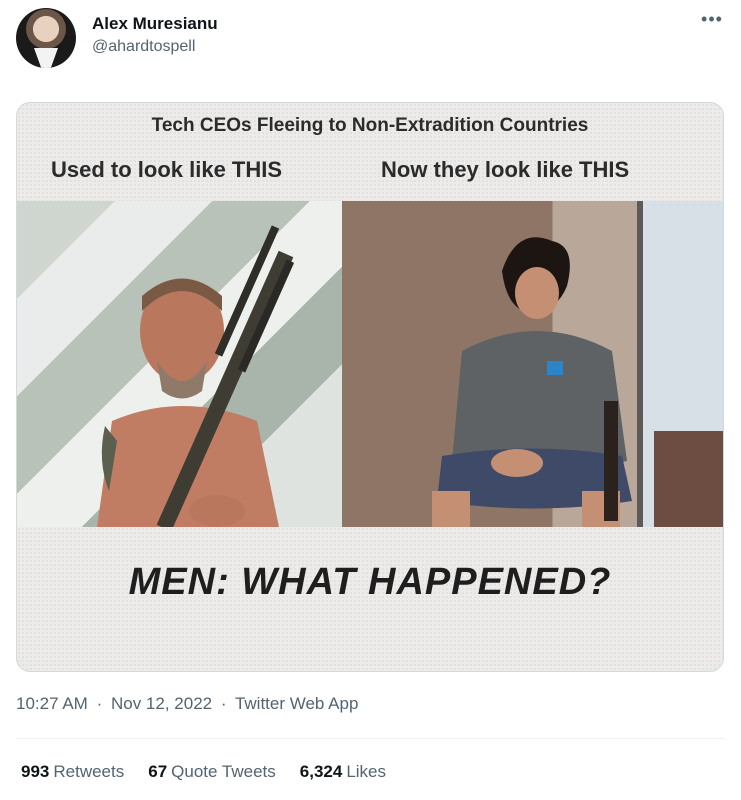 This screenshot has height=800, width=741. I want to click on likes-stat: 6,324 Likes, so click(343, 772).